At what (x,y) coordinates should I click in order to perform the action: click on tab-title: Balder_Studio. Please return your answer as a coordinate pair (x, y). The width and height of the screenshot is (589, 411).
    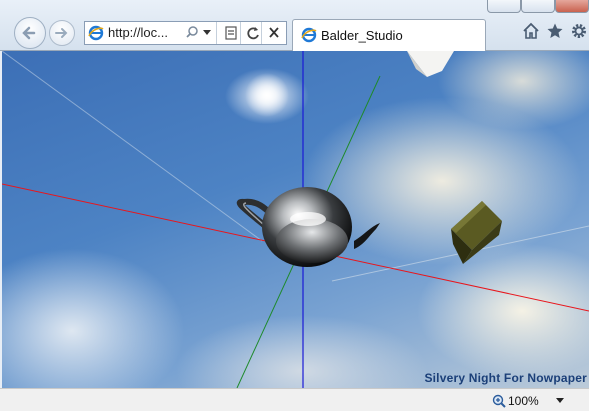
    Looking at the image, I should click on (362, 35).